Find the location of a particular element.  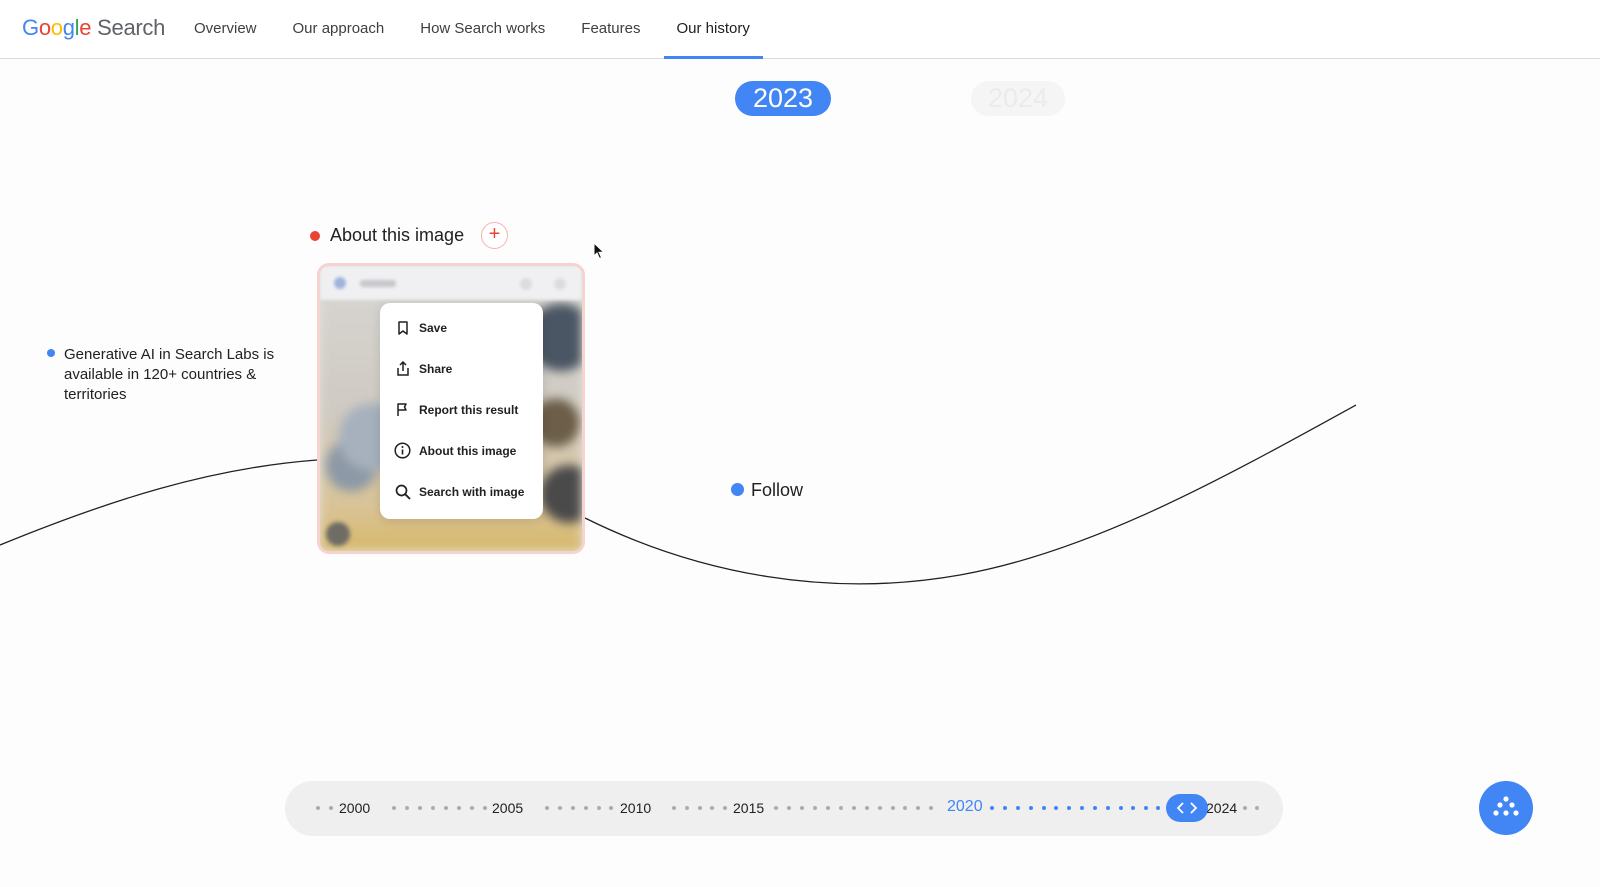

menu-item-label: Report this result is located at coordinates (469, 409).